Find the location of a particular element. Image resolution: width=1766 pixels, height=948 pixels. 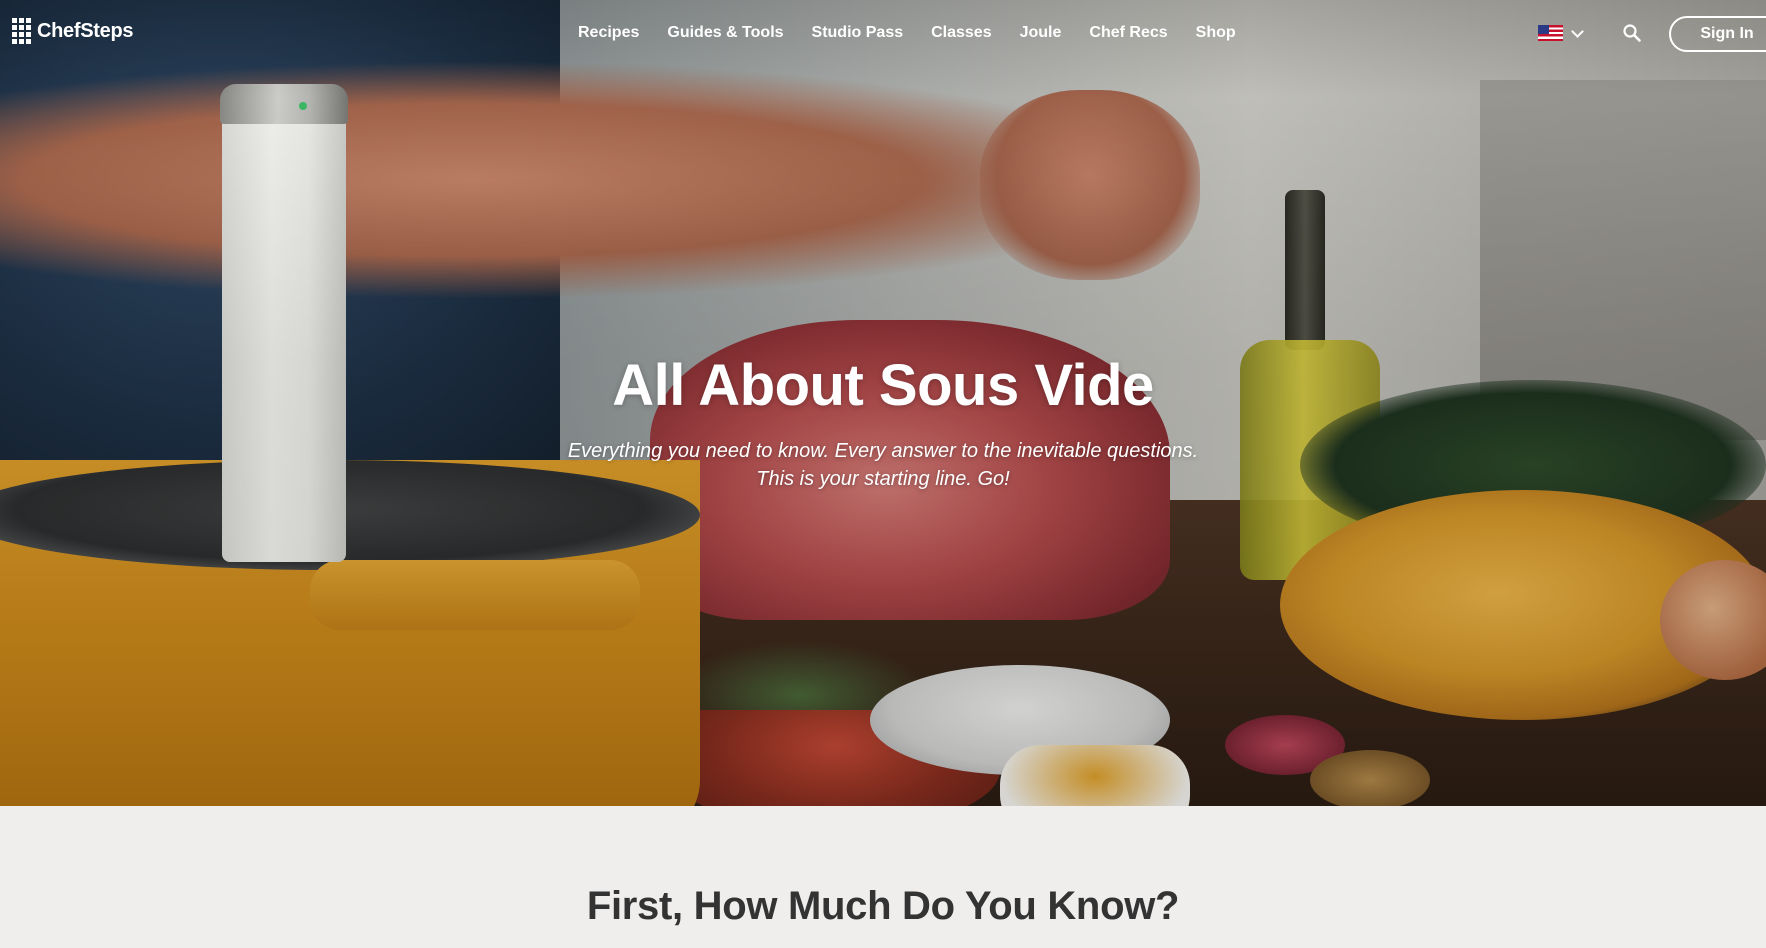

search-icon is located at coordinates (1632, 33).